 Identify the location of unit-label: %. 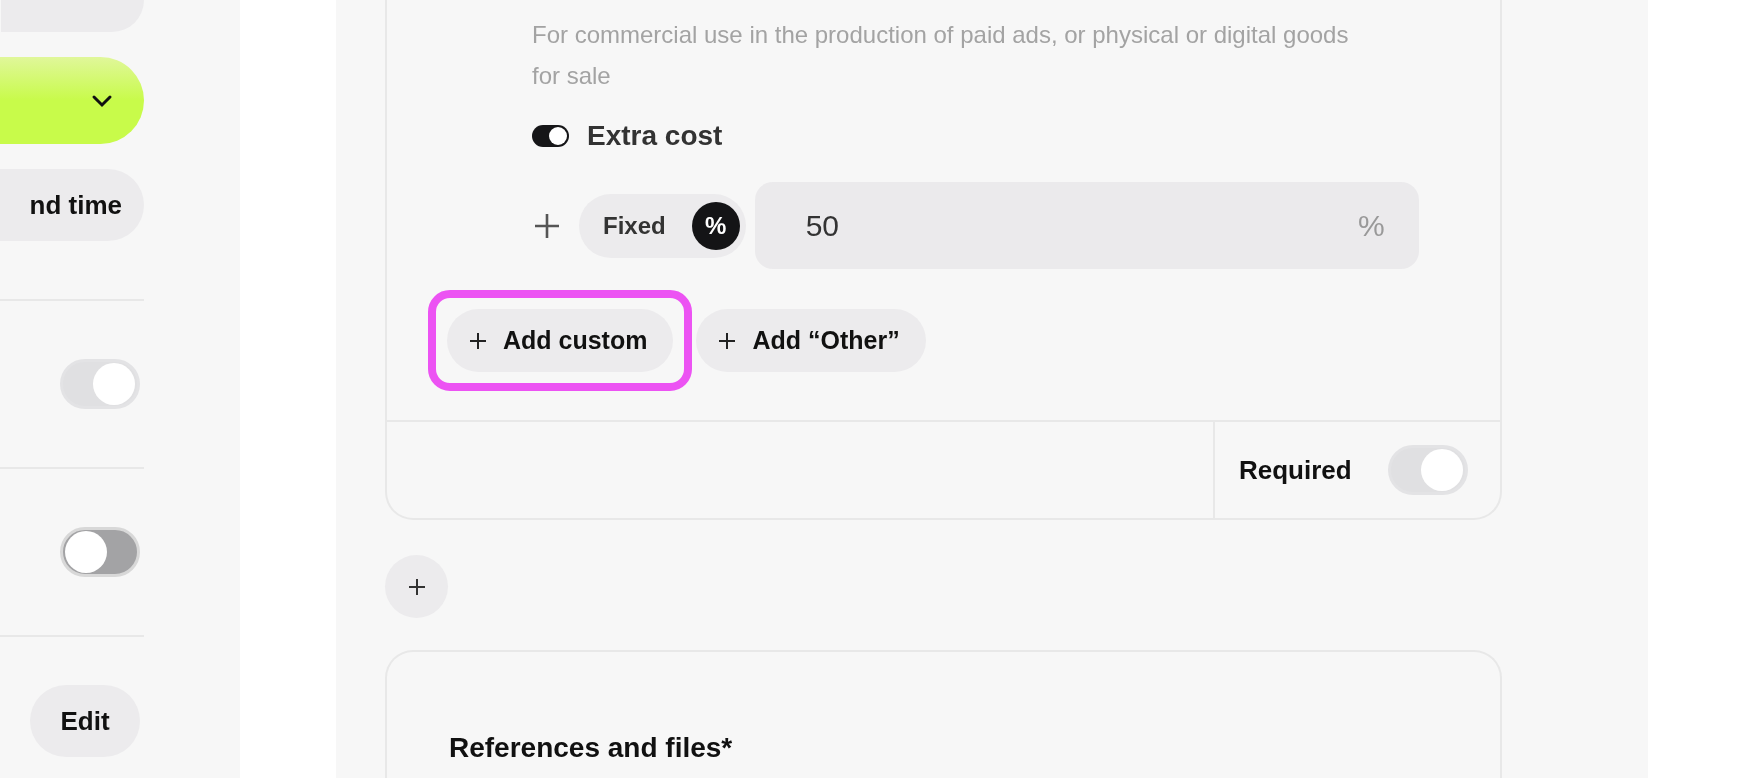
(1371, 225).